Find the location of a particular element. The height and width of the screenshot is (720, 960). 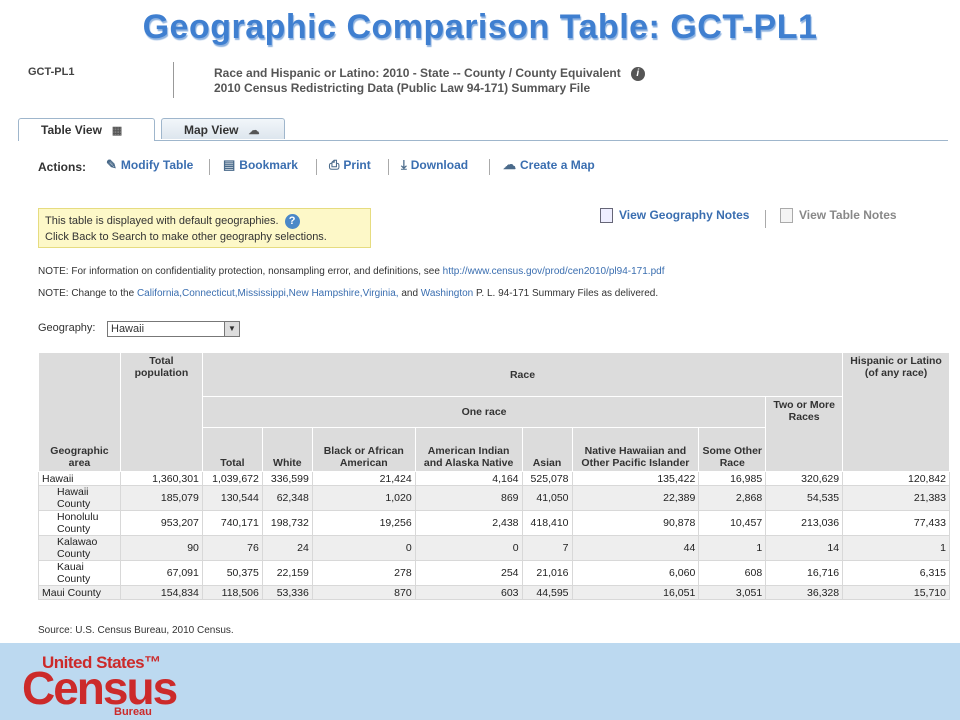

row-area: Hawaii is located at coordinates (79, 478).